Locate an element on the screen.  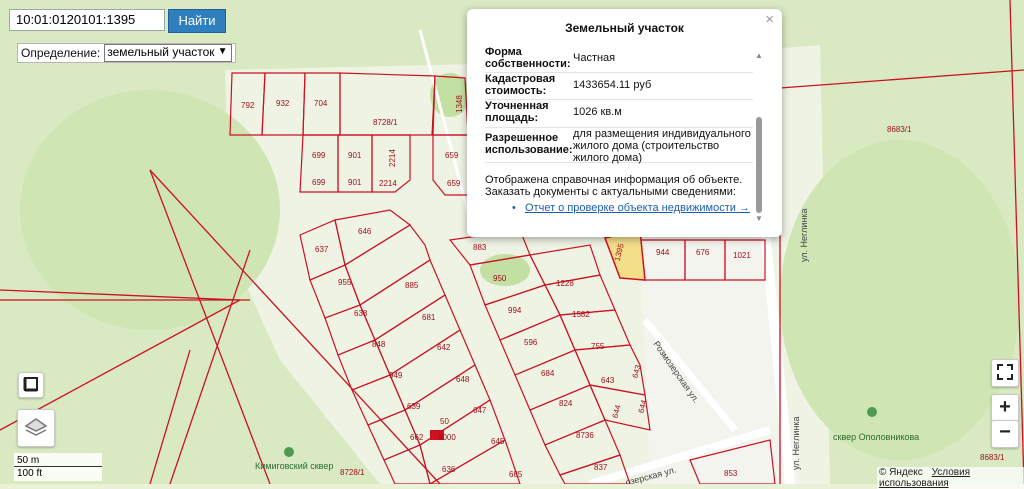
layers-button is located at coordinates (36, 428).